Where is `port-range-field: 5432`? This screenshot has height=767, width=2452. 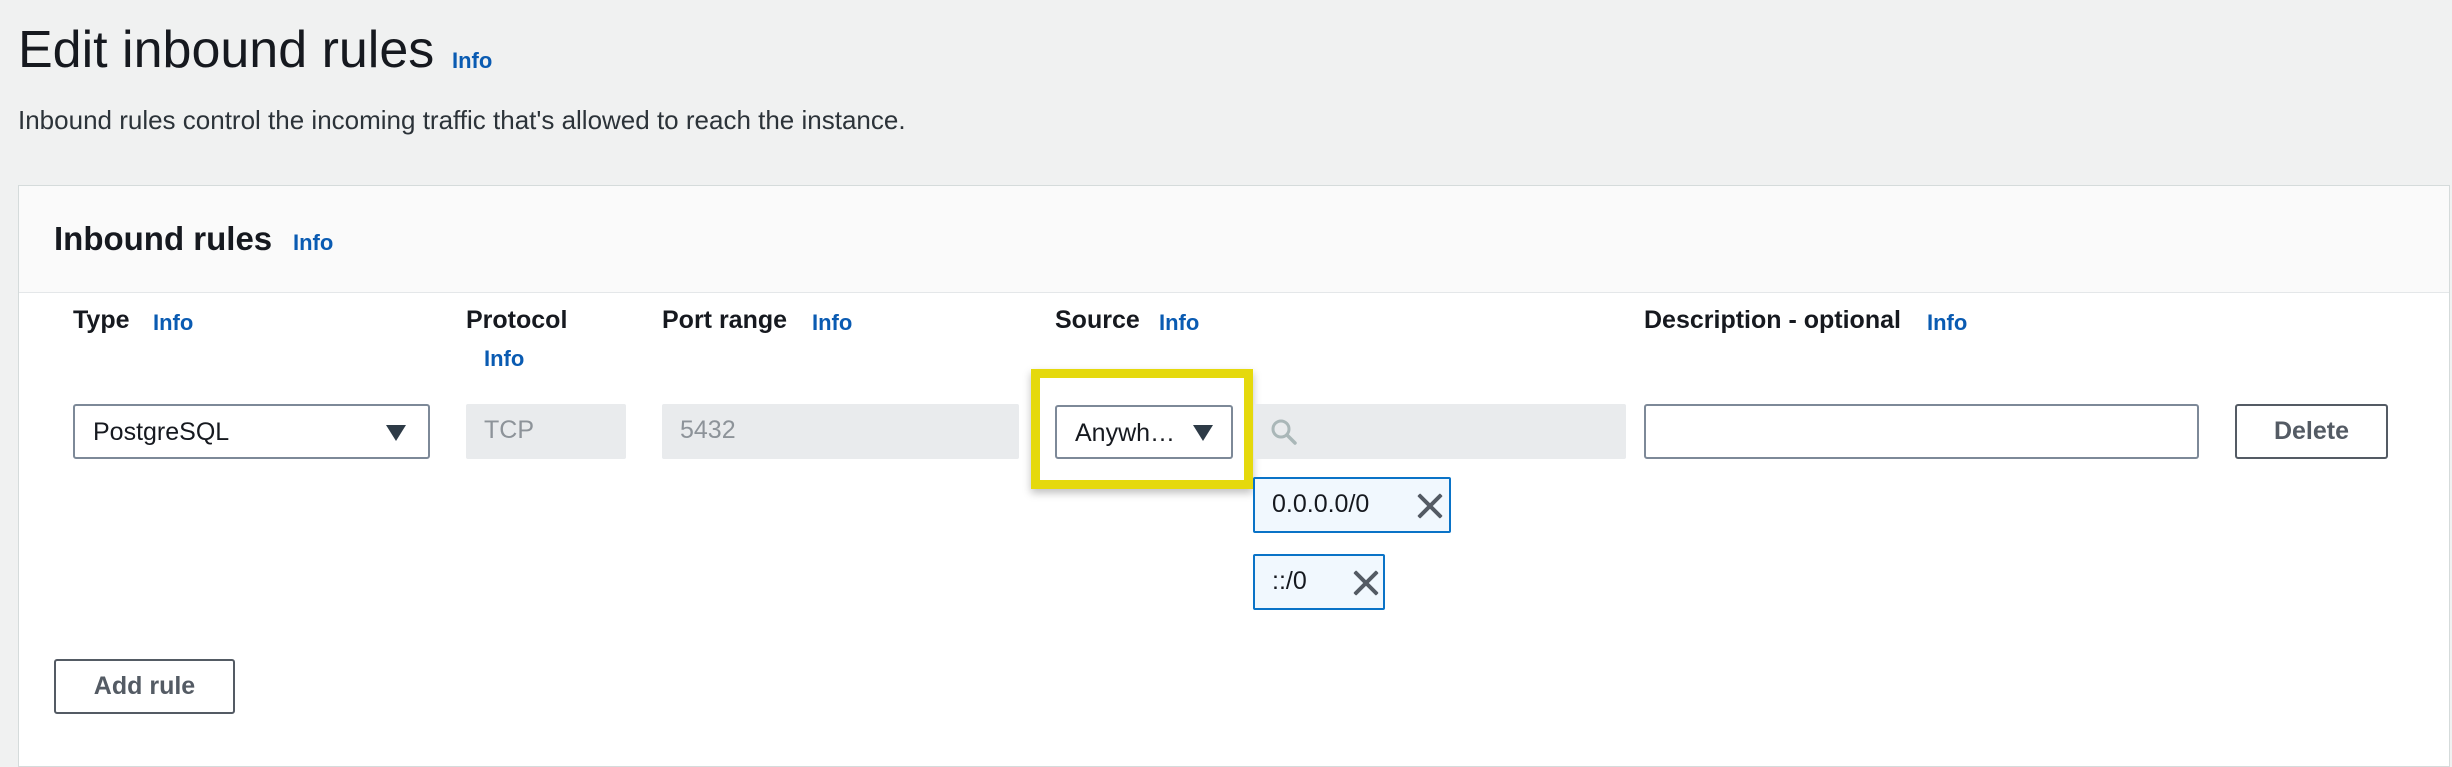 port-range-field: 5432 is located at coordinates (840, 431).